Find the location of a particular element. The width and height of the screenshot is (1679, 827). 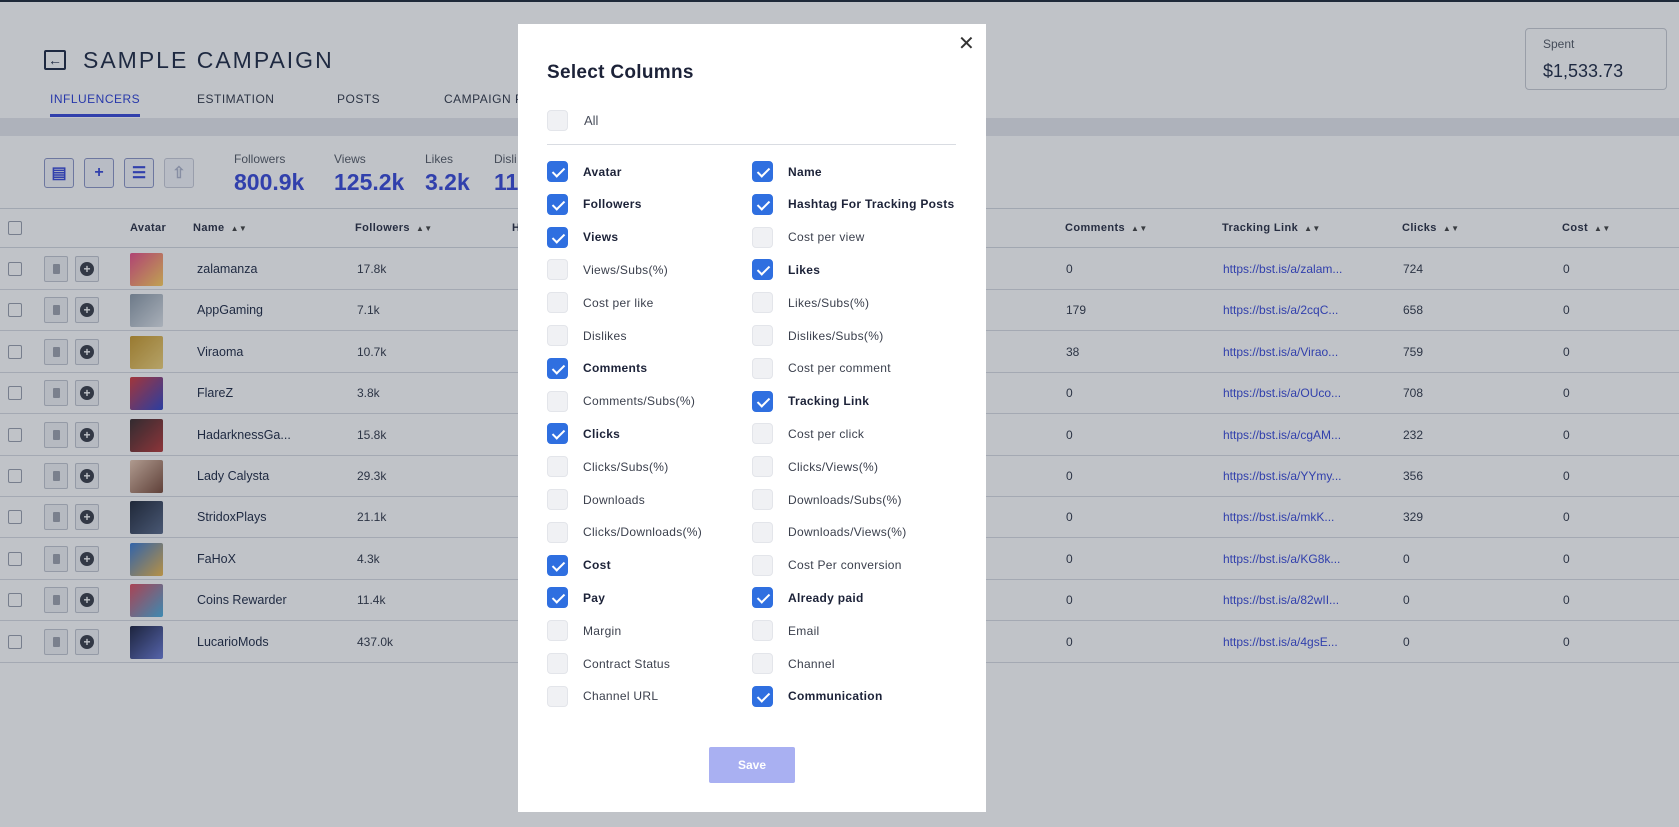

column-option: Cost per view is located at coordinates (808, 237).